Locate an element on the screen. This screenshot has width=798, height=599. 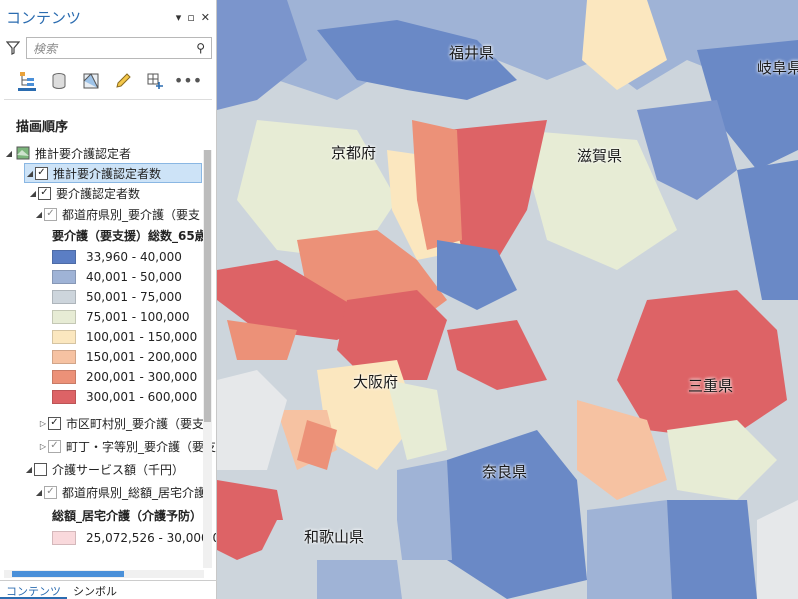
legend-label: 40,001 - 50,000 is located at coordinates (134, 277).